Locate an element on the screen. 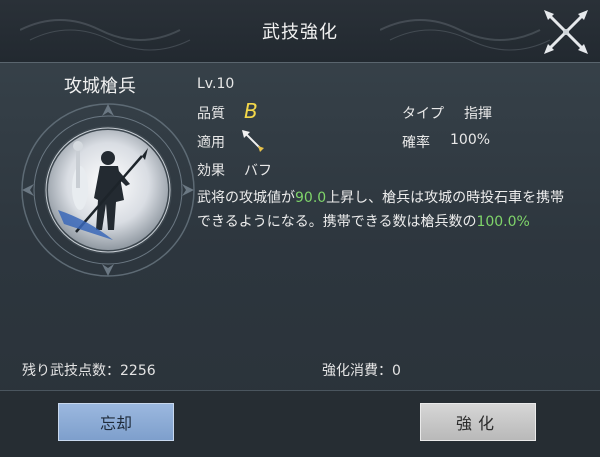 This screenshot has height=457, width=600. skill-name: 攻城槍兵 is located at coordinates (100, 86).